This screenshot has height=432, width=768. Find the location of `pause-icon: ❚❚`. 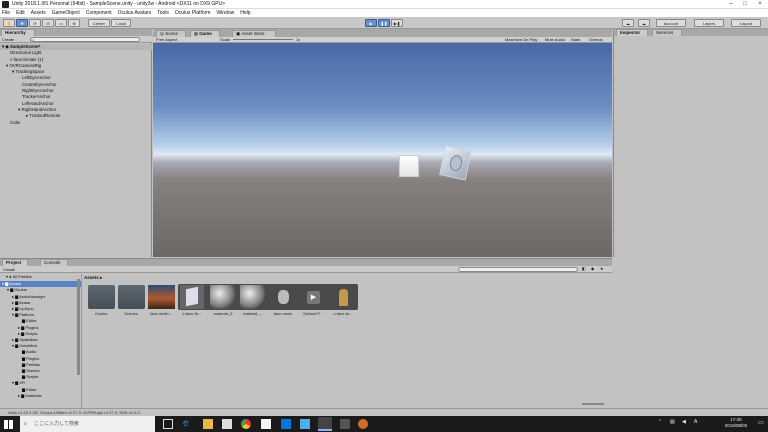

pause-icon: ❚❚ is located at coordinates (384, 23).